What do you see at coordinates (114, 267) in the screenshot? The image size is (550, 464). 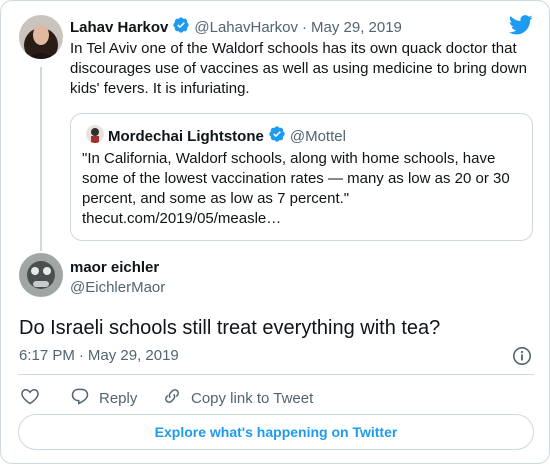 I see `maor-author-name: maor eichler` at bounding box center [114, 267].